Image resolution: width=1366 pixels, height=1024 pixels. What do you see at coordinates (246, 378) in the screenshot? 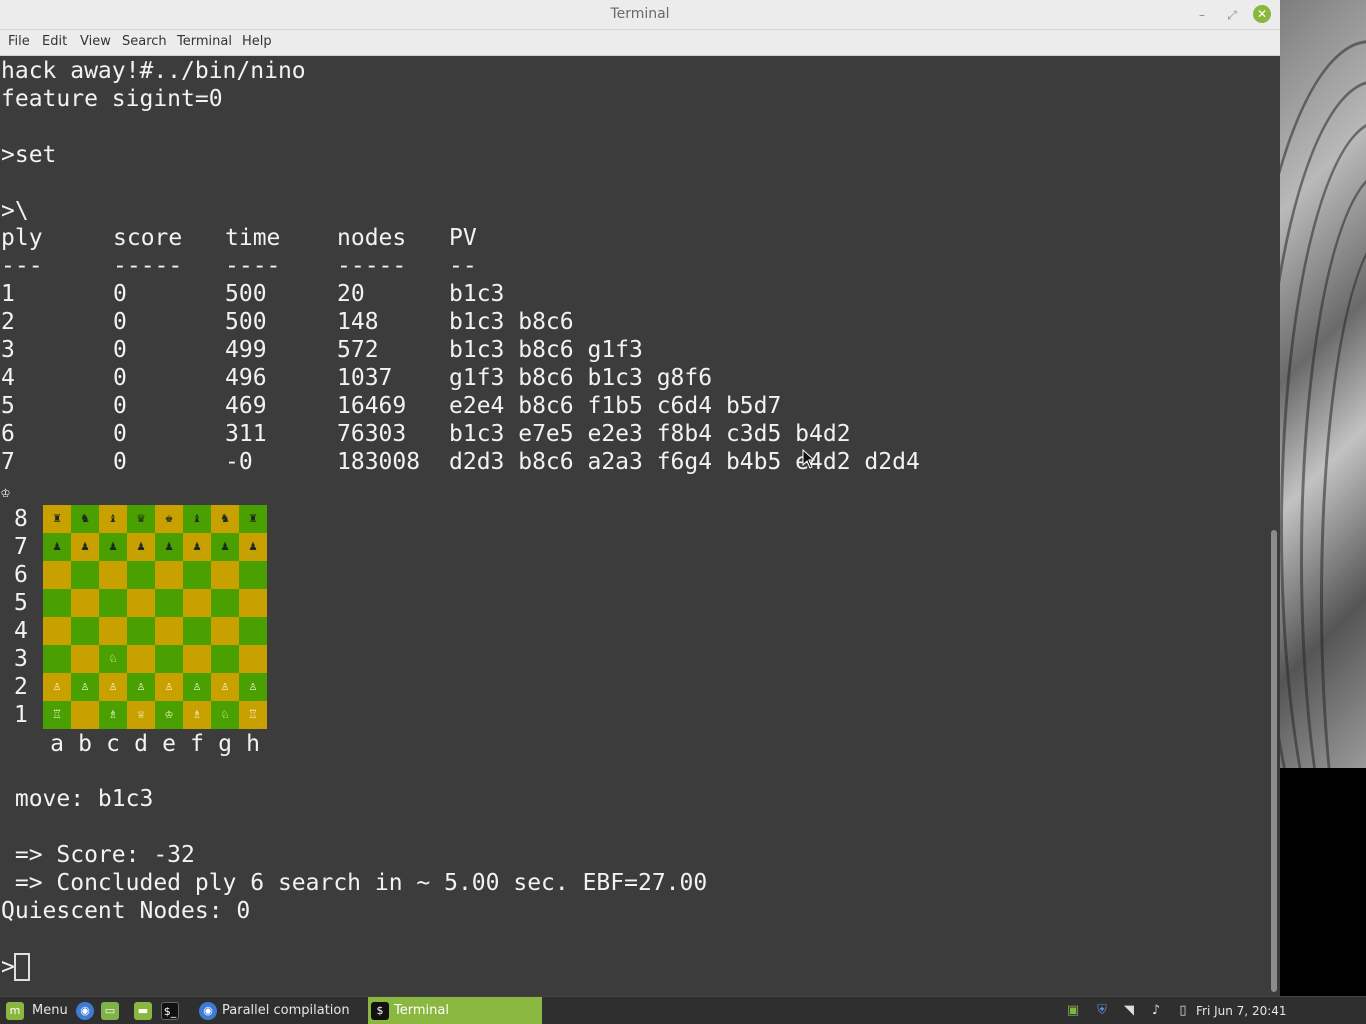
I see `cell-time: 496` at bounding box center [246, 378].